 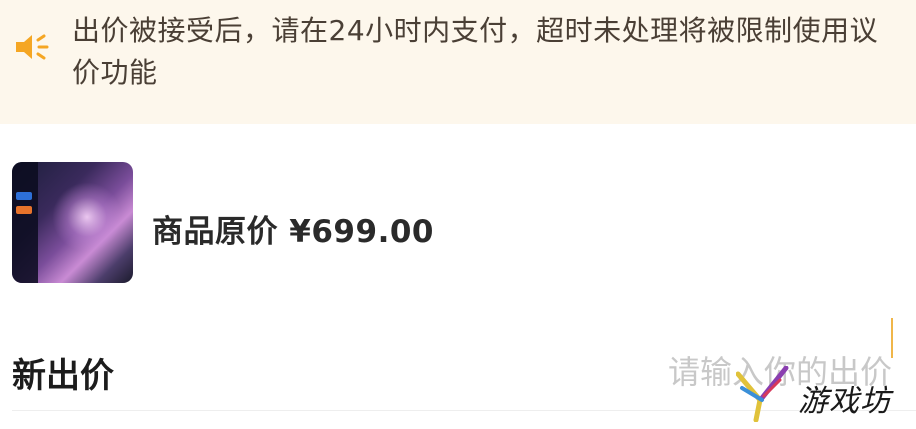 I want to click on speaker-icon, so click(x=32, y=47).